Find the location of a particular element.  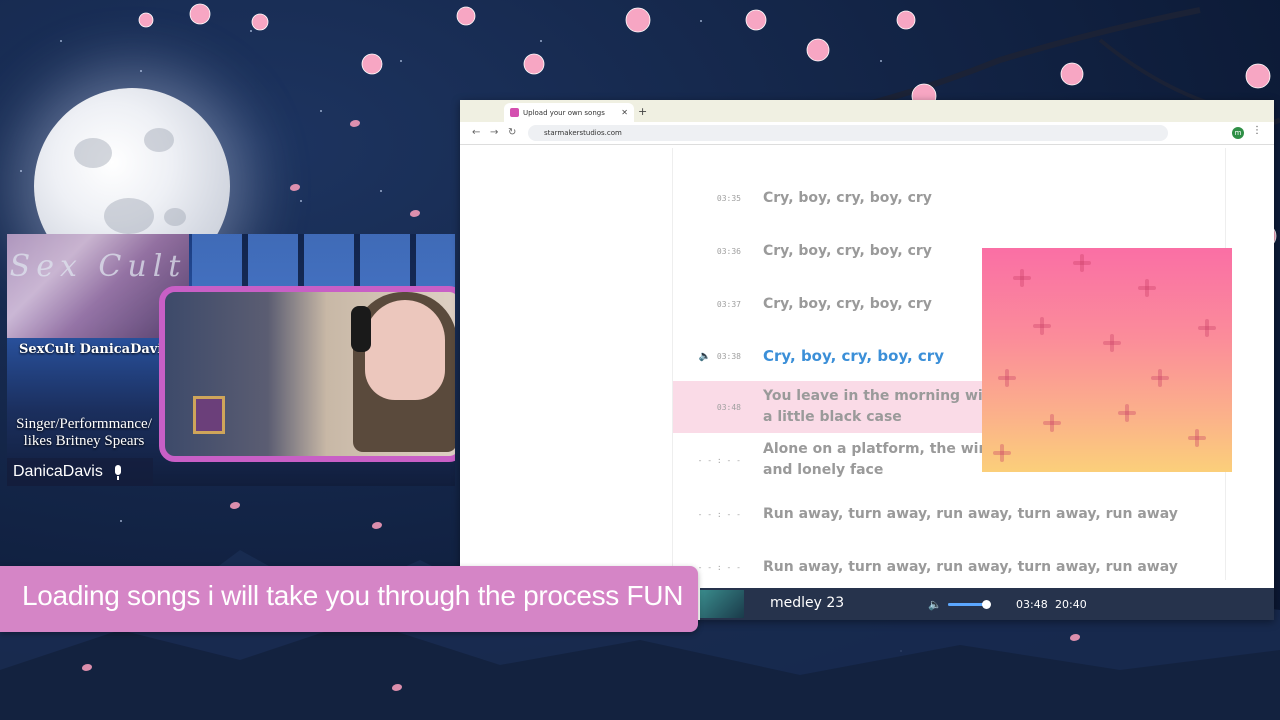

total-time: 20:40 is located at coordinates (1071, 604).